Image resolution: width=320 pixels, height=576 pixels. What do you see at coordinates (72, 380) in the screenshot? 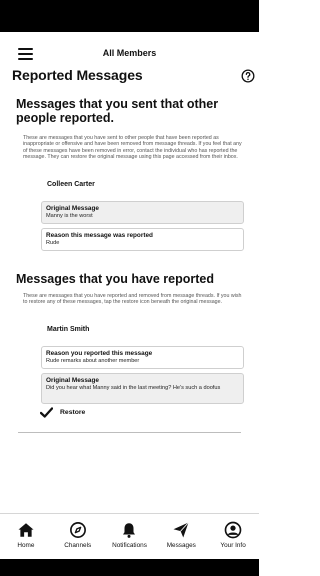
I see `reported-original-title: Original Message` at bounding box center [72, 380].